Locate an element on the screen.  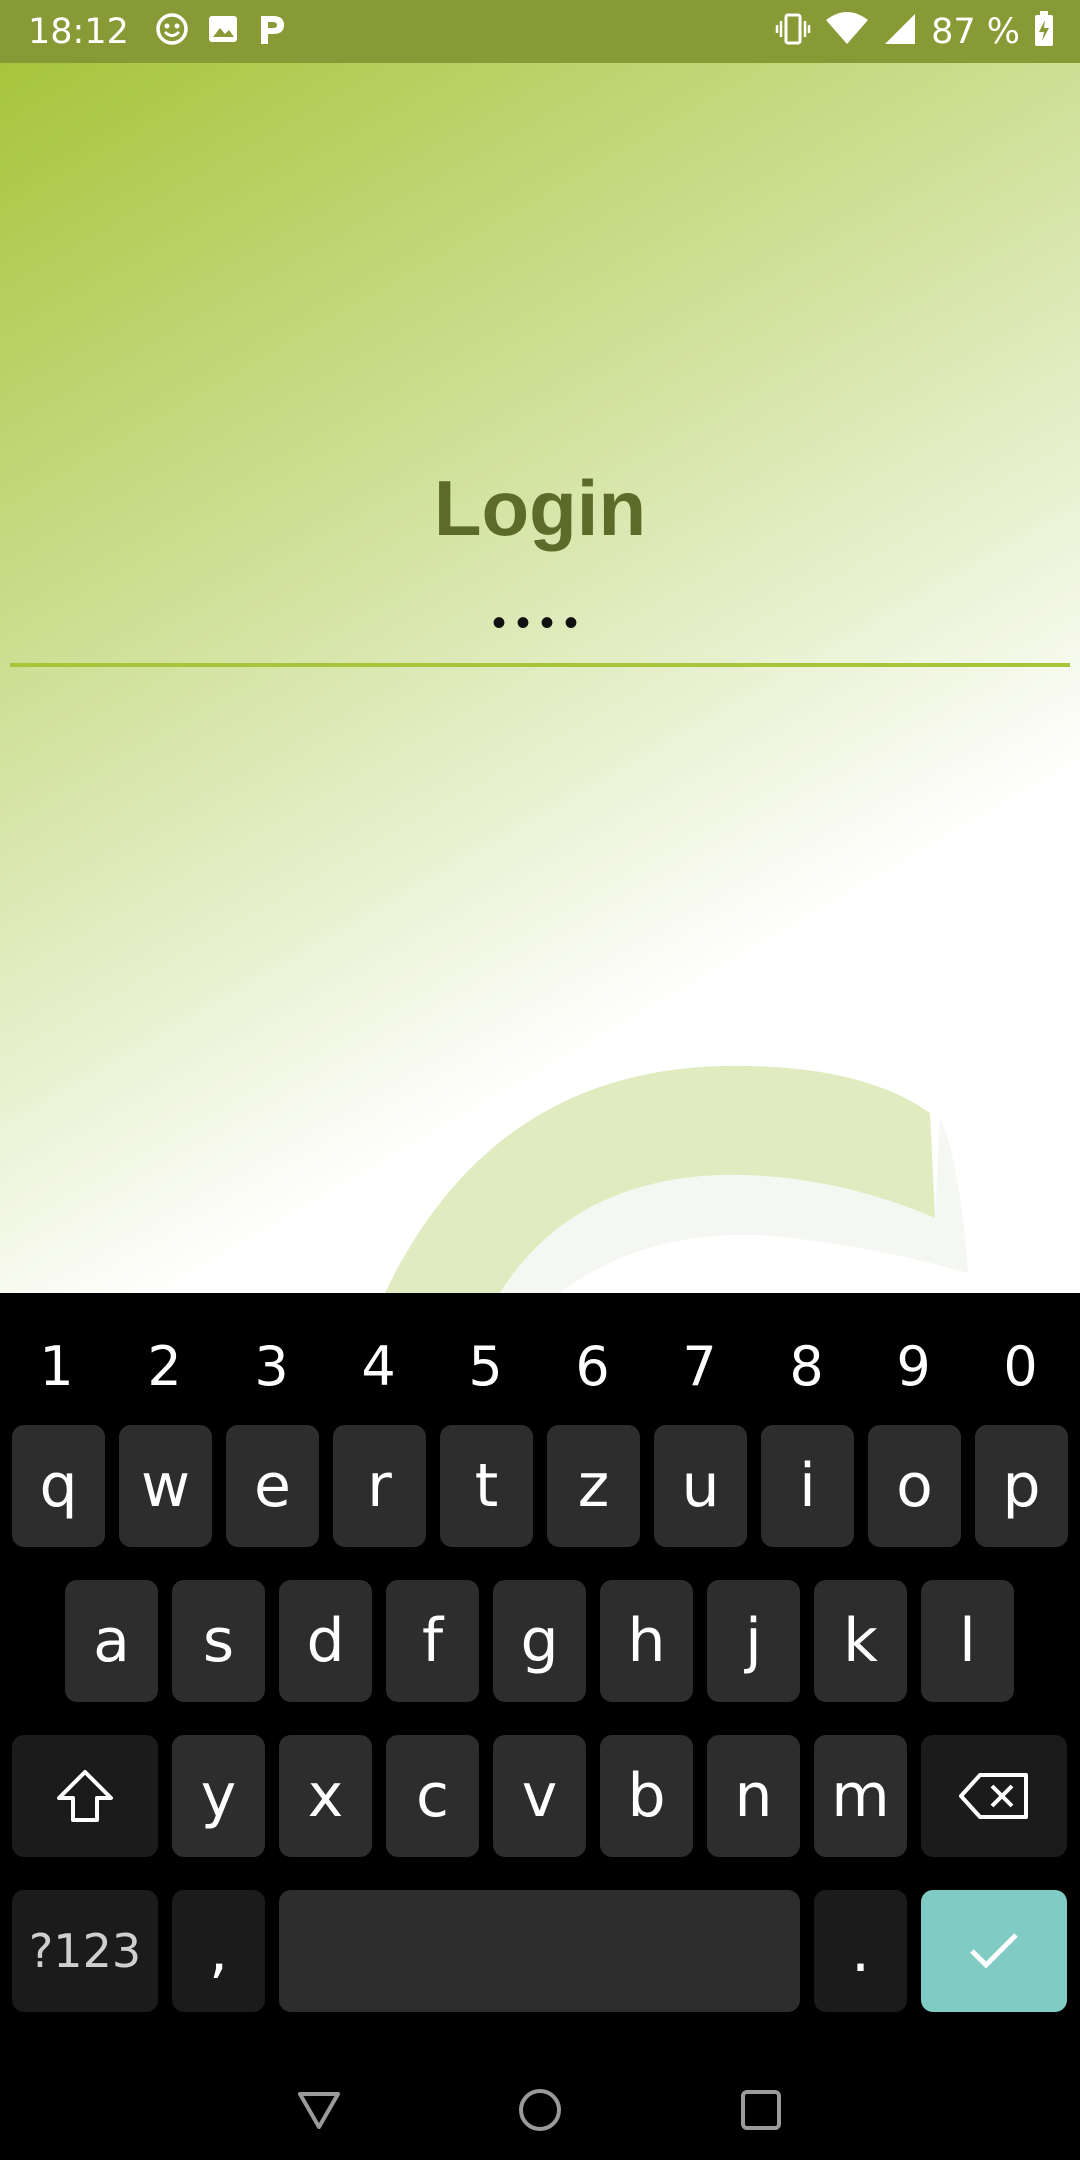
image-notification-icon is located at coordinates (223, 31).